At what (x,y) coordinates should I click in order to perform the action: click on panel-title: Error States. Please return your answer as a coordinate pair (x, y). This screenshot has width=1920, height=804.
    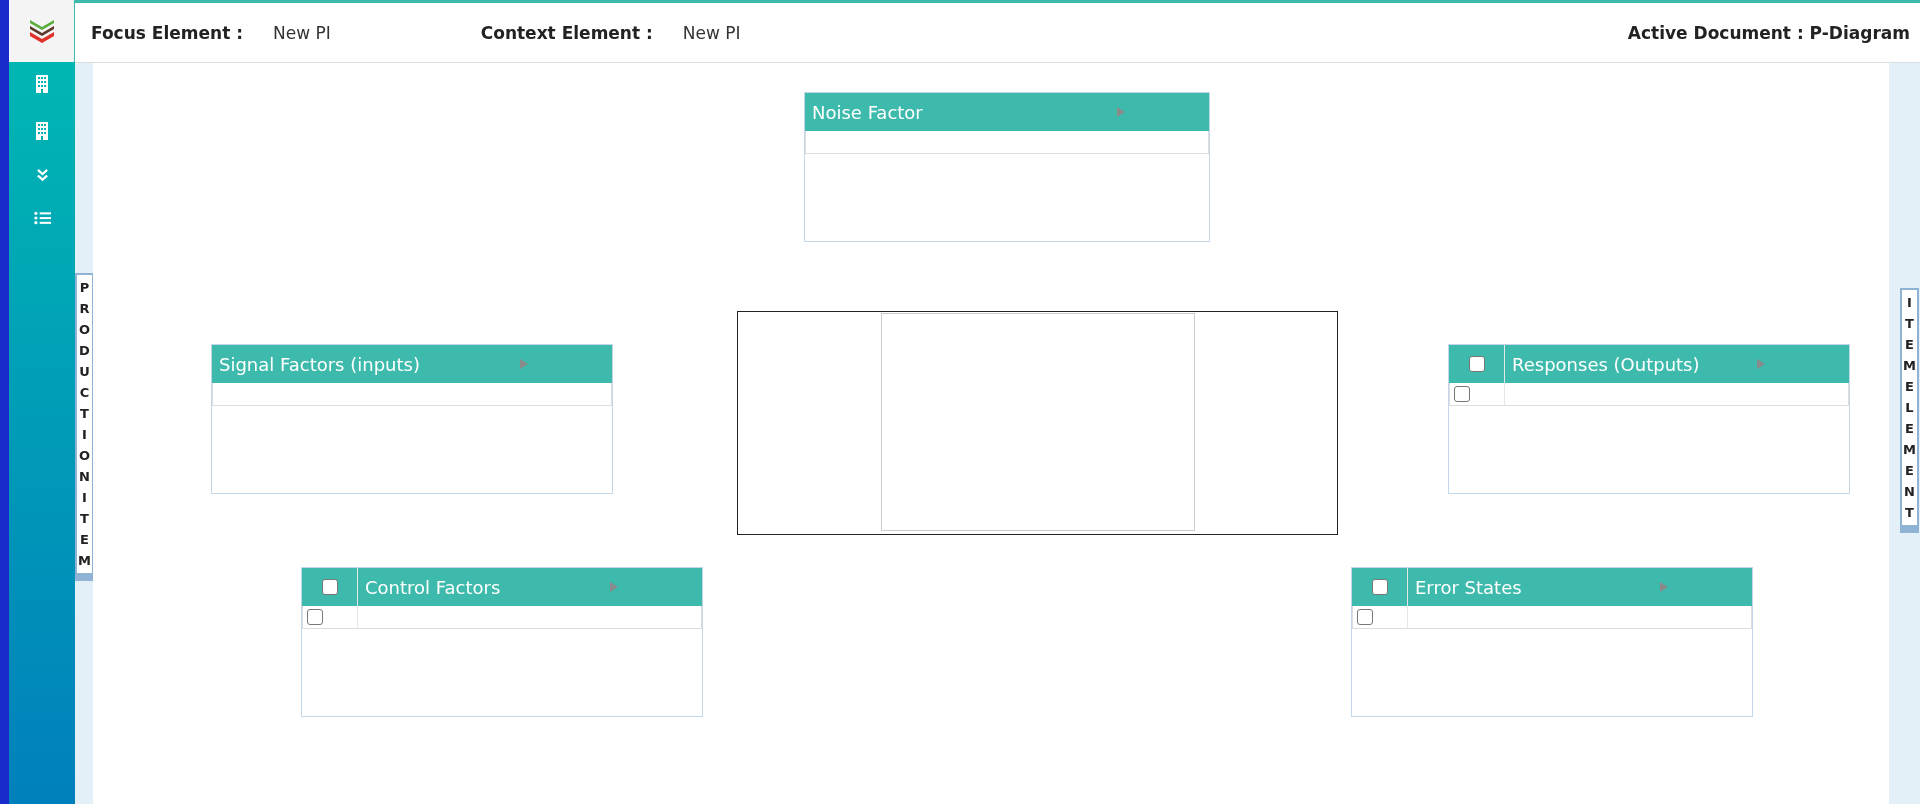
    Looking at the image, I should click on (1468, 587).